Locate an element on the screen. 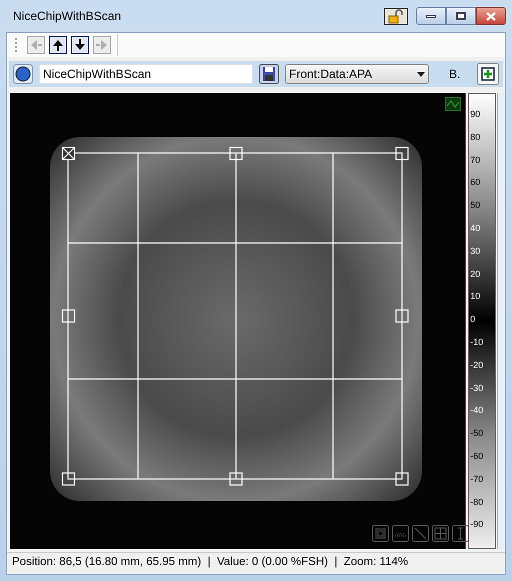  frame-icon is located at coordinates (380, 533).